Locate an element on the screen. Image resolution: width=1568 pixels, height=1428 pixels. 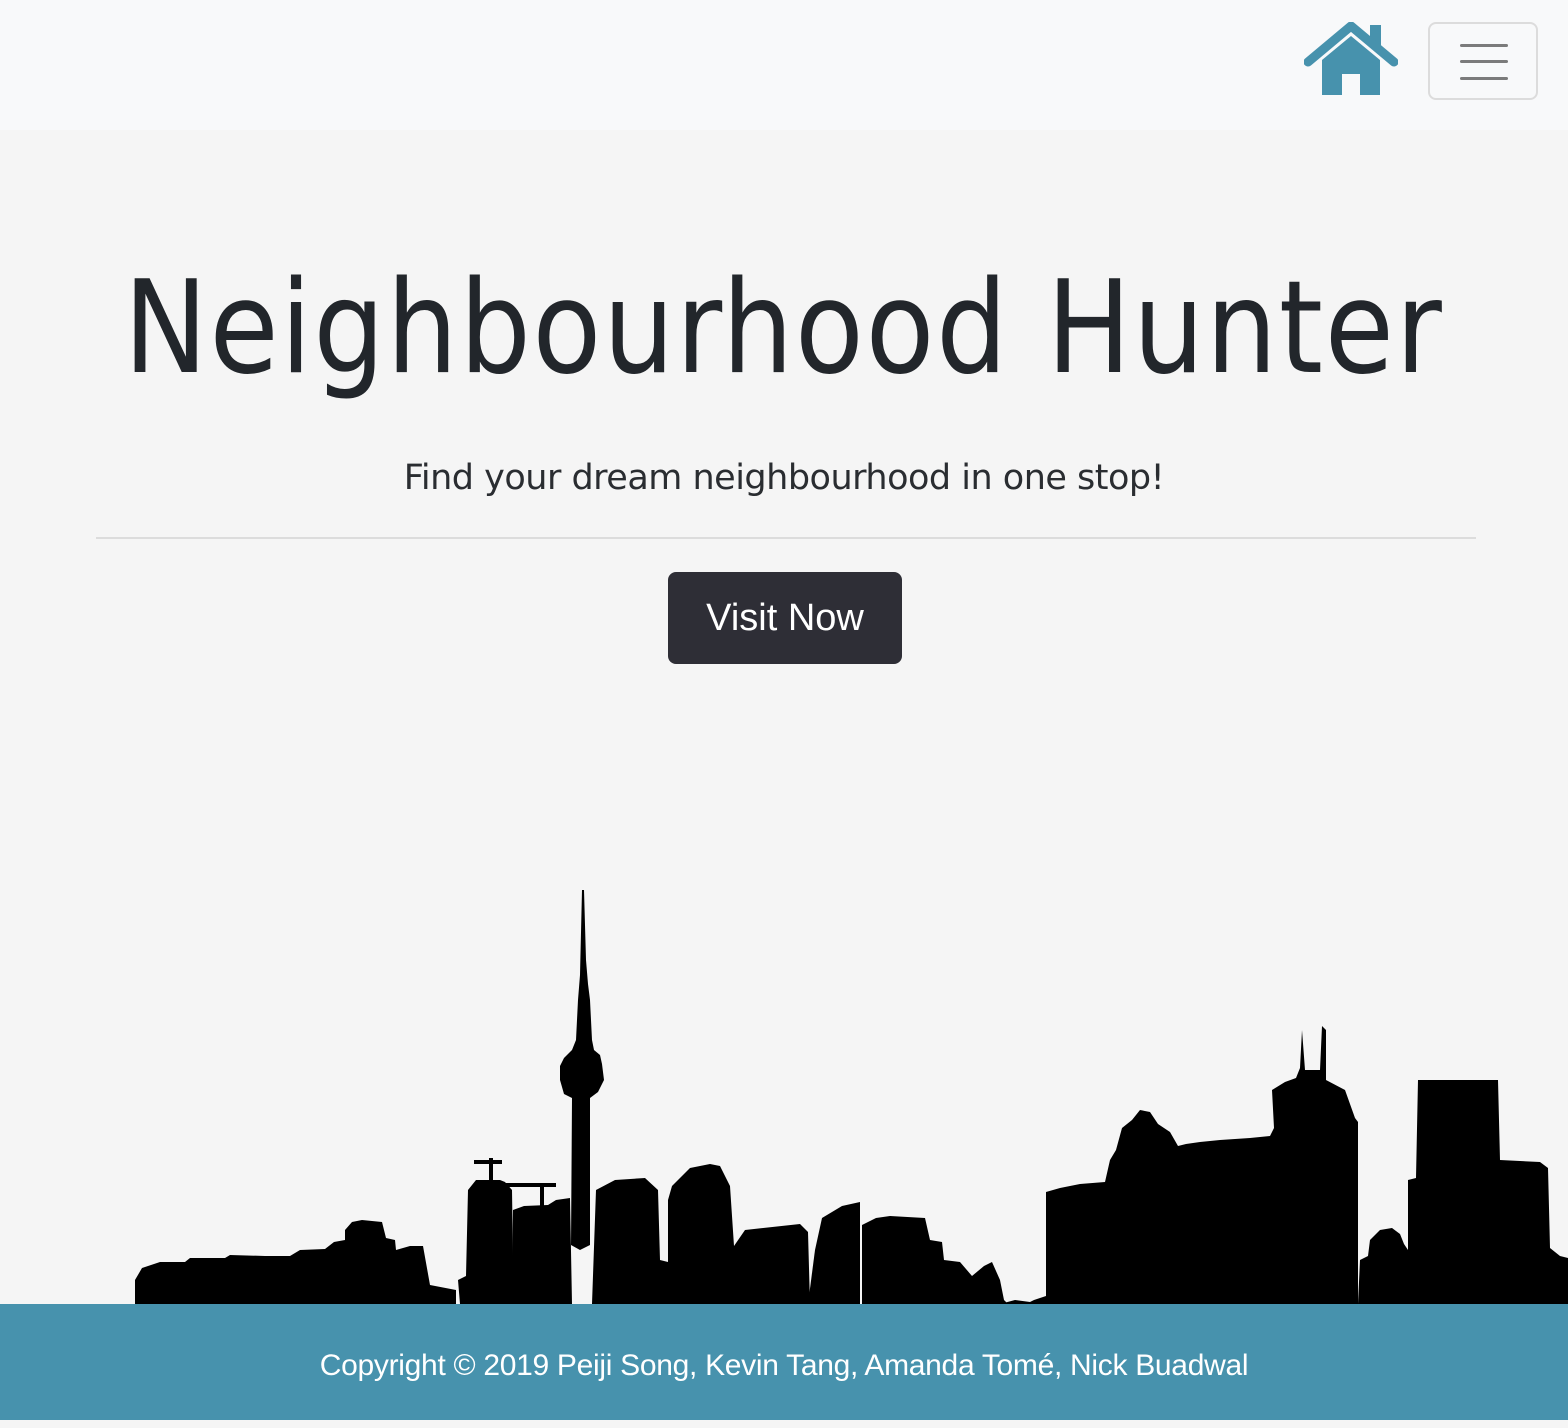
divider is located at coordinates (786, 538).